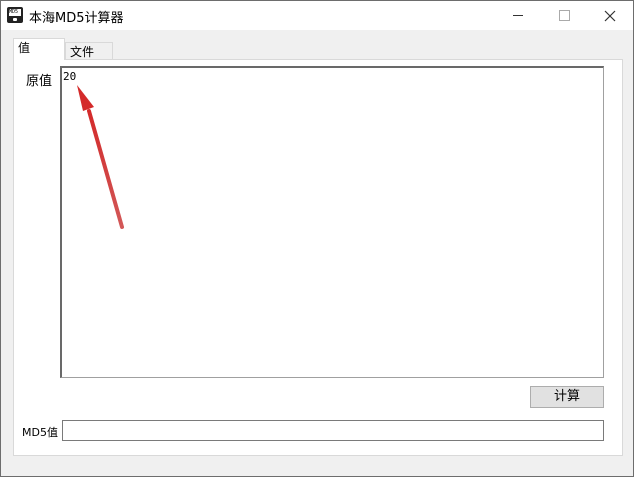  Describe the element at coordinates (70, 76) in the screenshot. I see `original-value-text: 20` at that location.